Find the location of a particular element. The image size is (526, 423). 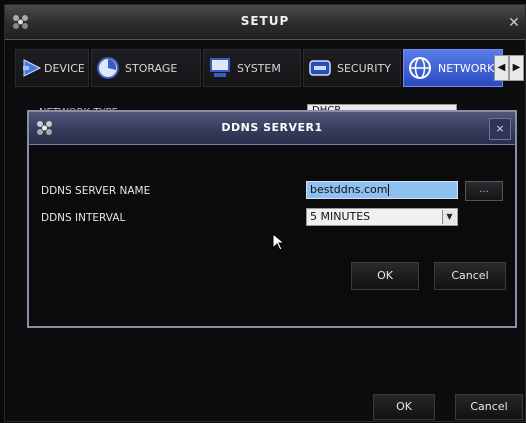

tab-system-label: SYSTEM is located at coordinates (259, 68).